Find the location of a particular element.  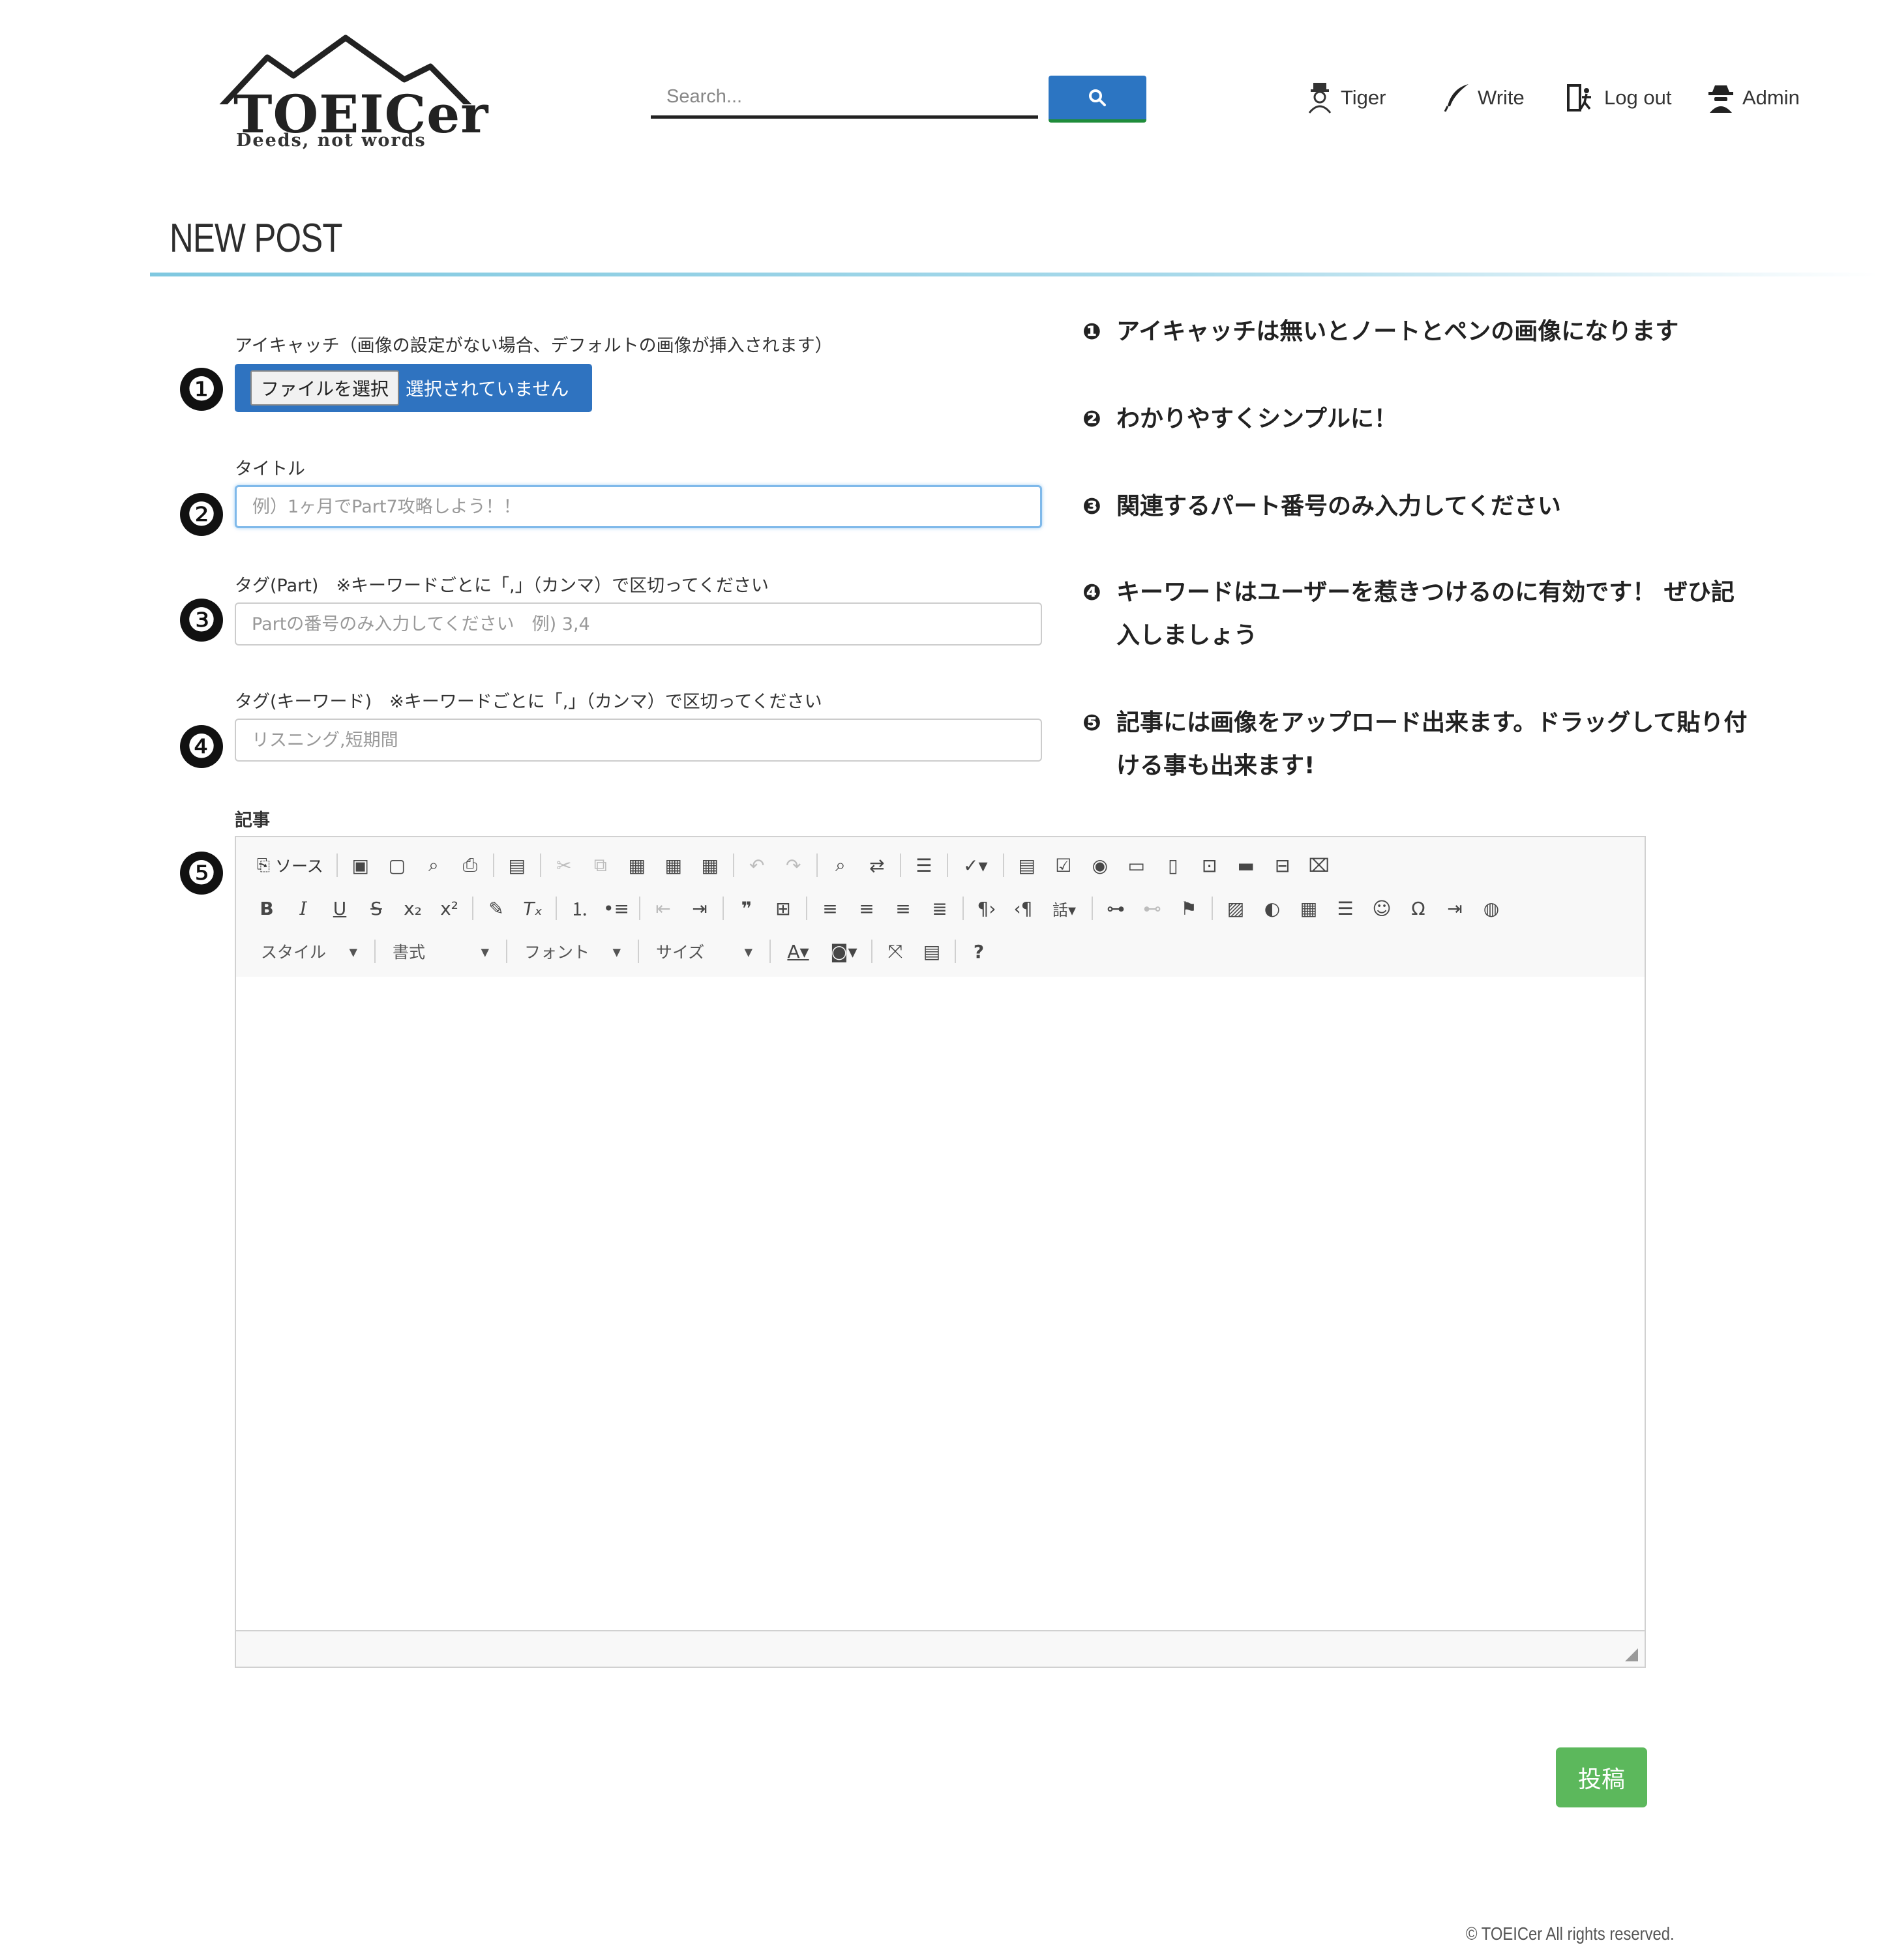

iframe-globe-icon: ◍ is located at coordinates (1491, 909).